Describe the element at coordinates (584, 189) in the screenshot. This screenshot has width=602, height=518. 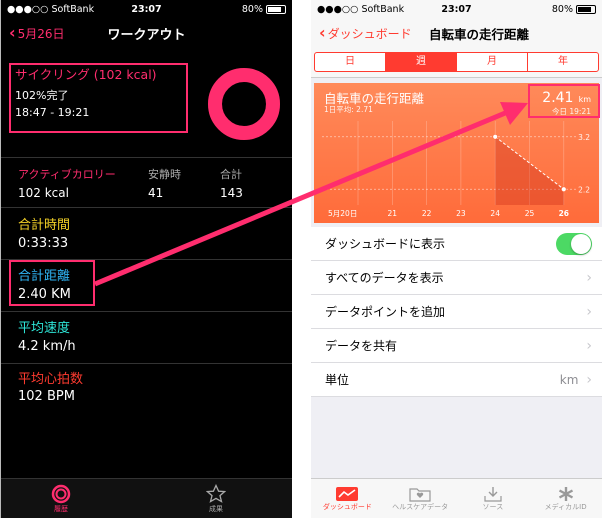
I see `chart-y-tick-label: 2.2` at that location.